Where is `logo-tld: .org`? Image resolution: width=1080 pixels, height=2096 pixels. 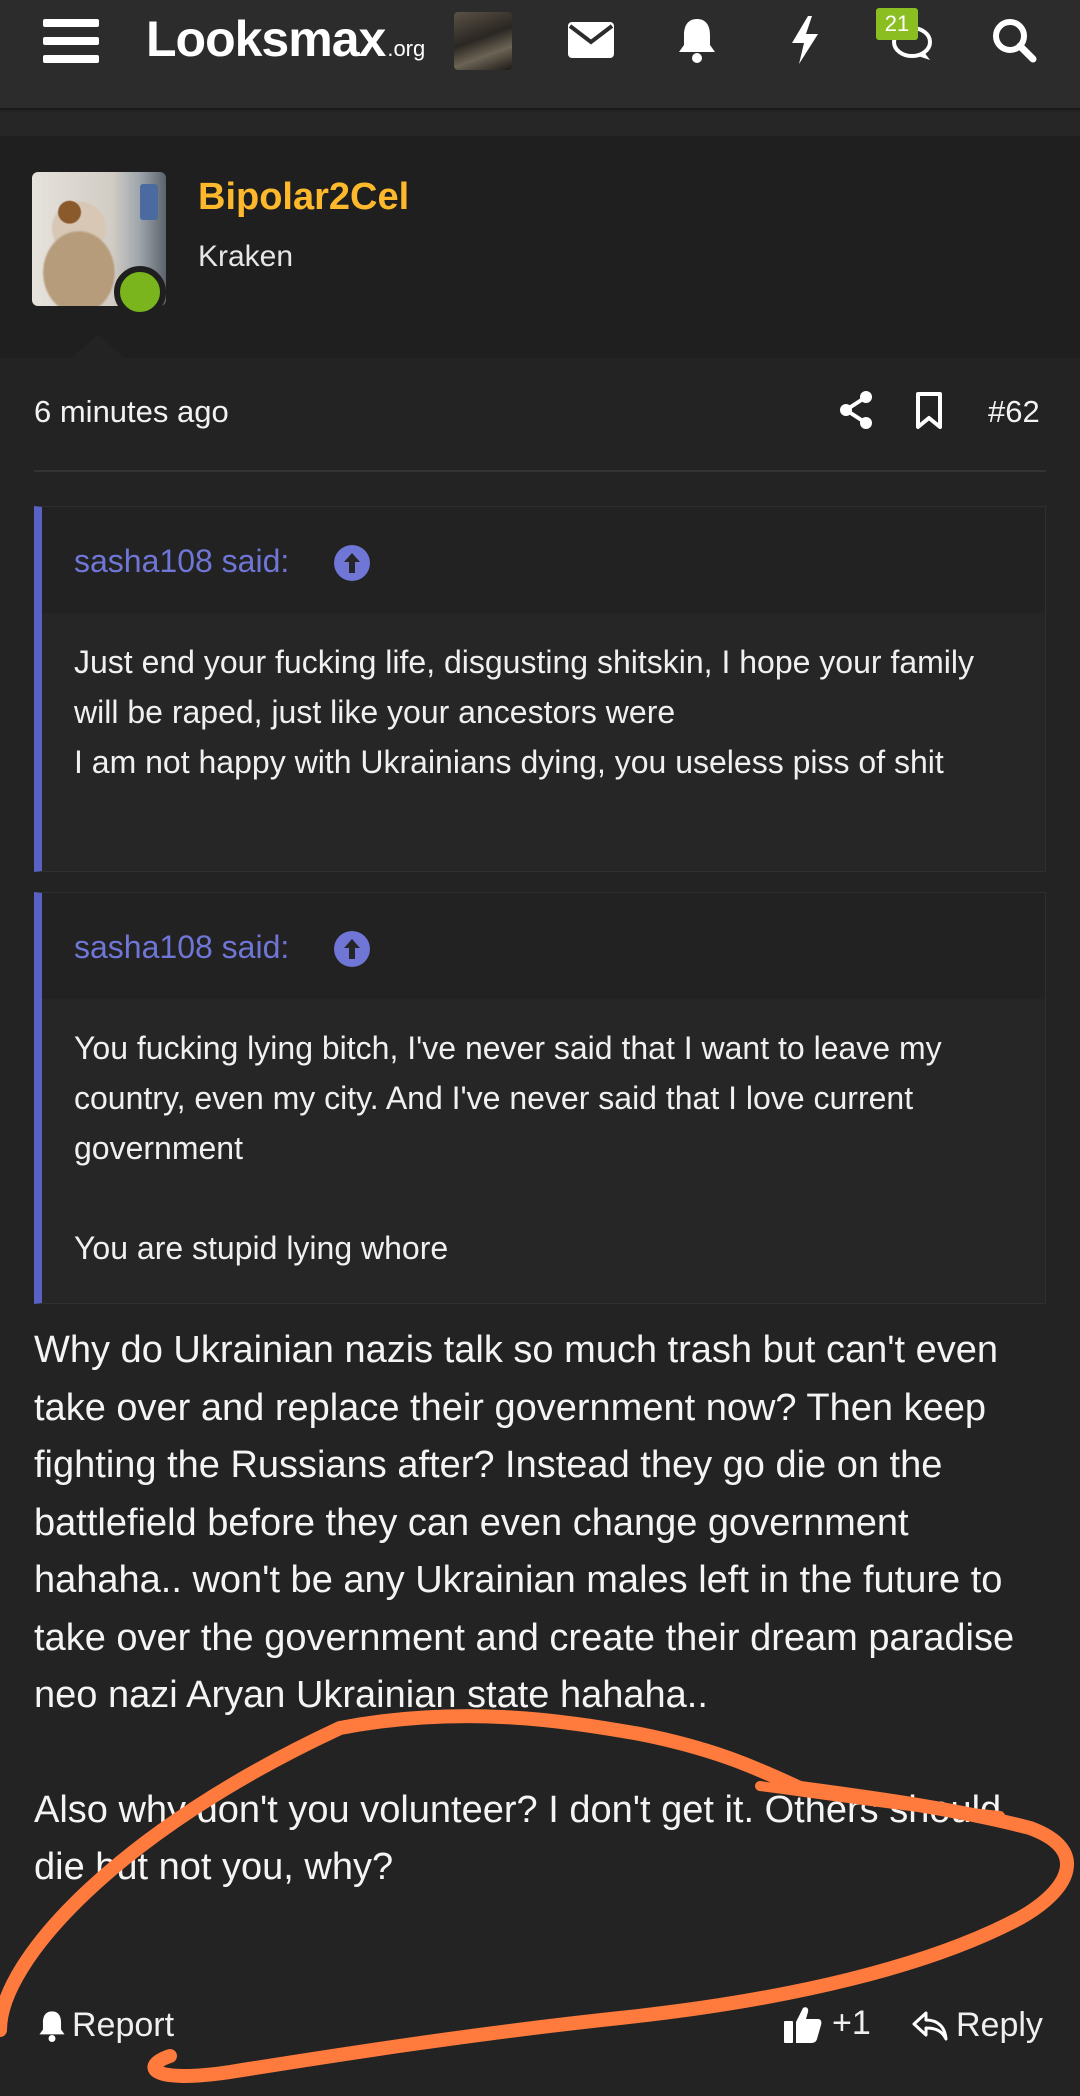 logo-tld: .org is located at coordinates (406, 48).